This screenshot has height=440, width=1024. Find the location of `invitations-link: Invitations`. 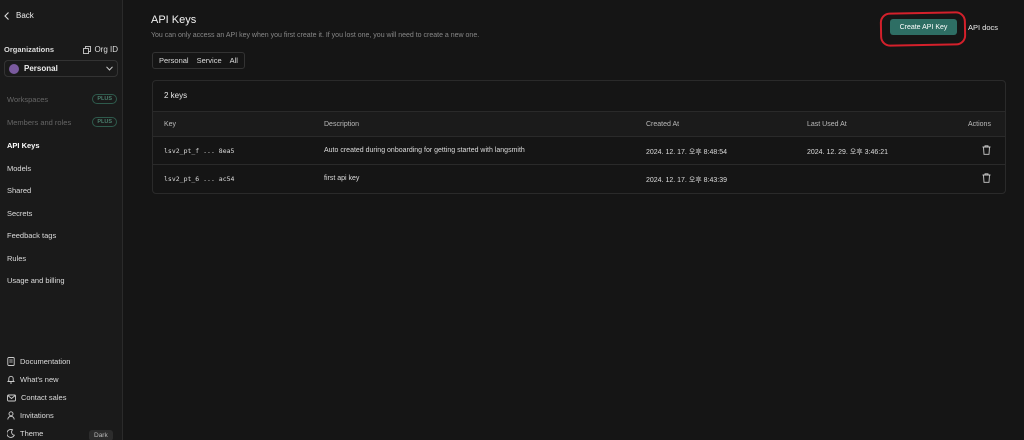

invitations-link: Invitations is located at coordinates (30, 415).